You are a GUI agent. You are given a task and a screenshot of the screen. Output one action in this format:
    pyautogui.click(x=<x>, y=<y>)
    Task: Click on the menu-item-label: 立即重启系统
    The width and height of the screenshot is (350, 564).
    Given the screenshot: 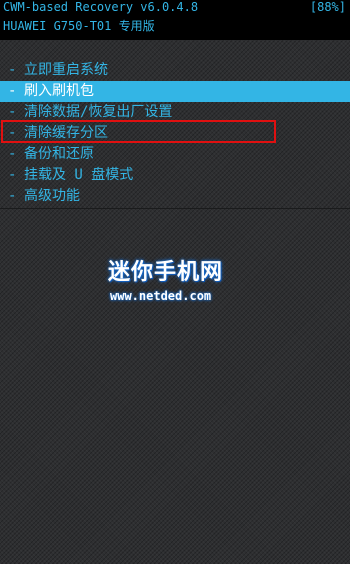 What is the action you would take?
    pyautogui.click(x=66, y=70)
    